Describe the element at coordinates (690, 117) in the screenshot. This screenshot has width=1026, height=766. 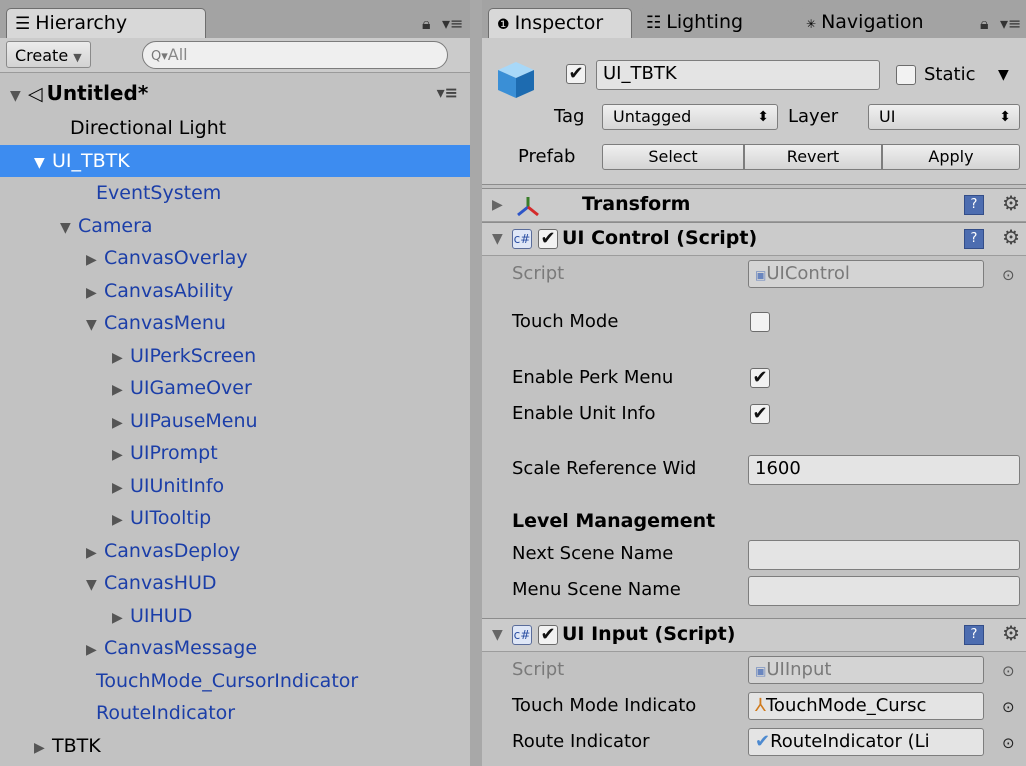
I see `tag-dropdown: Untagged ⬍` at that location.